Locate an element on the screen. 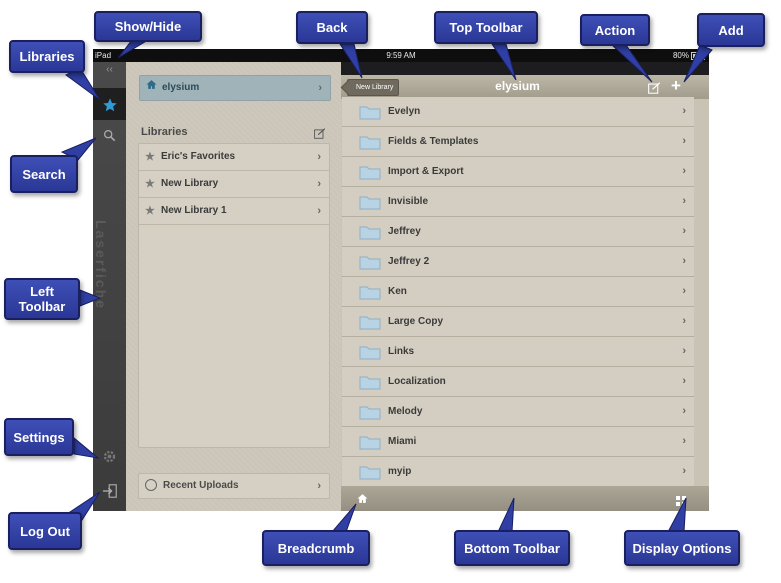 Image resolution: width=781 pixels, height=583 pixels. callout-back: Back is located at coordinates (332, 27).